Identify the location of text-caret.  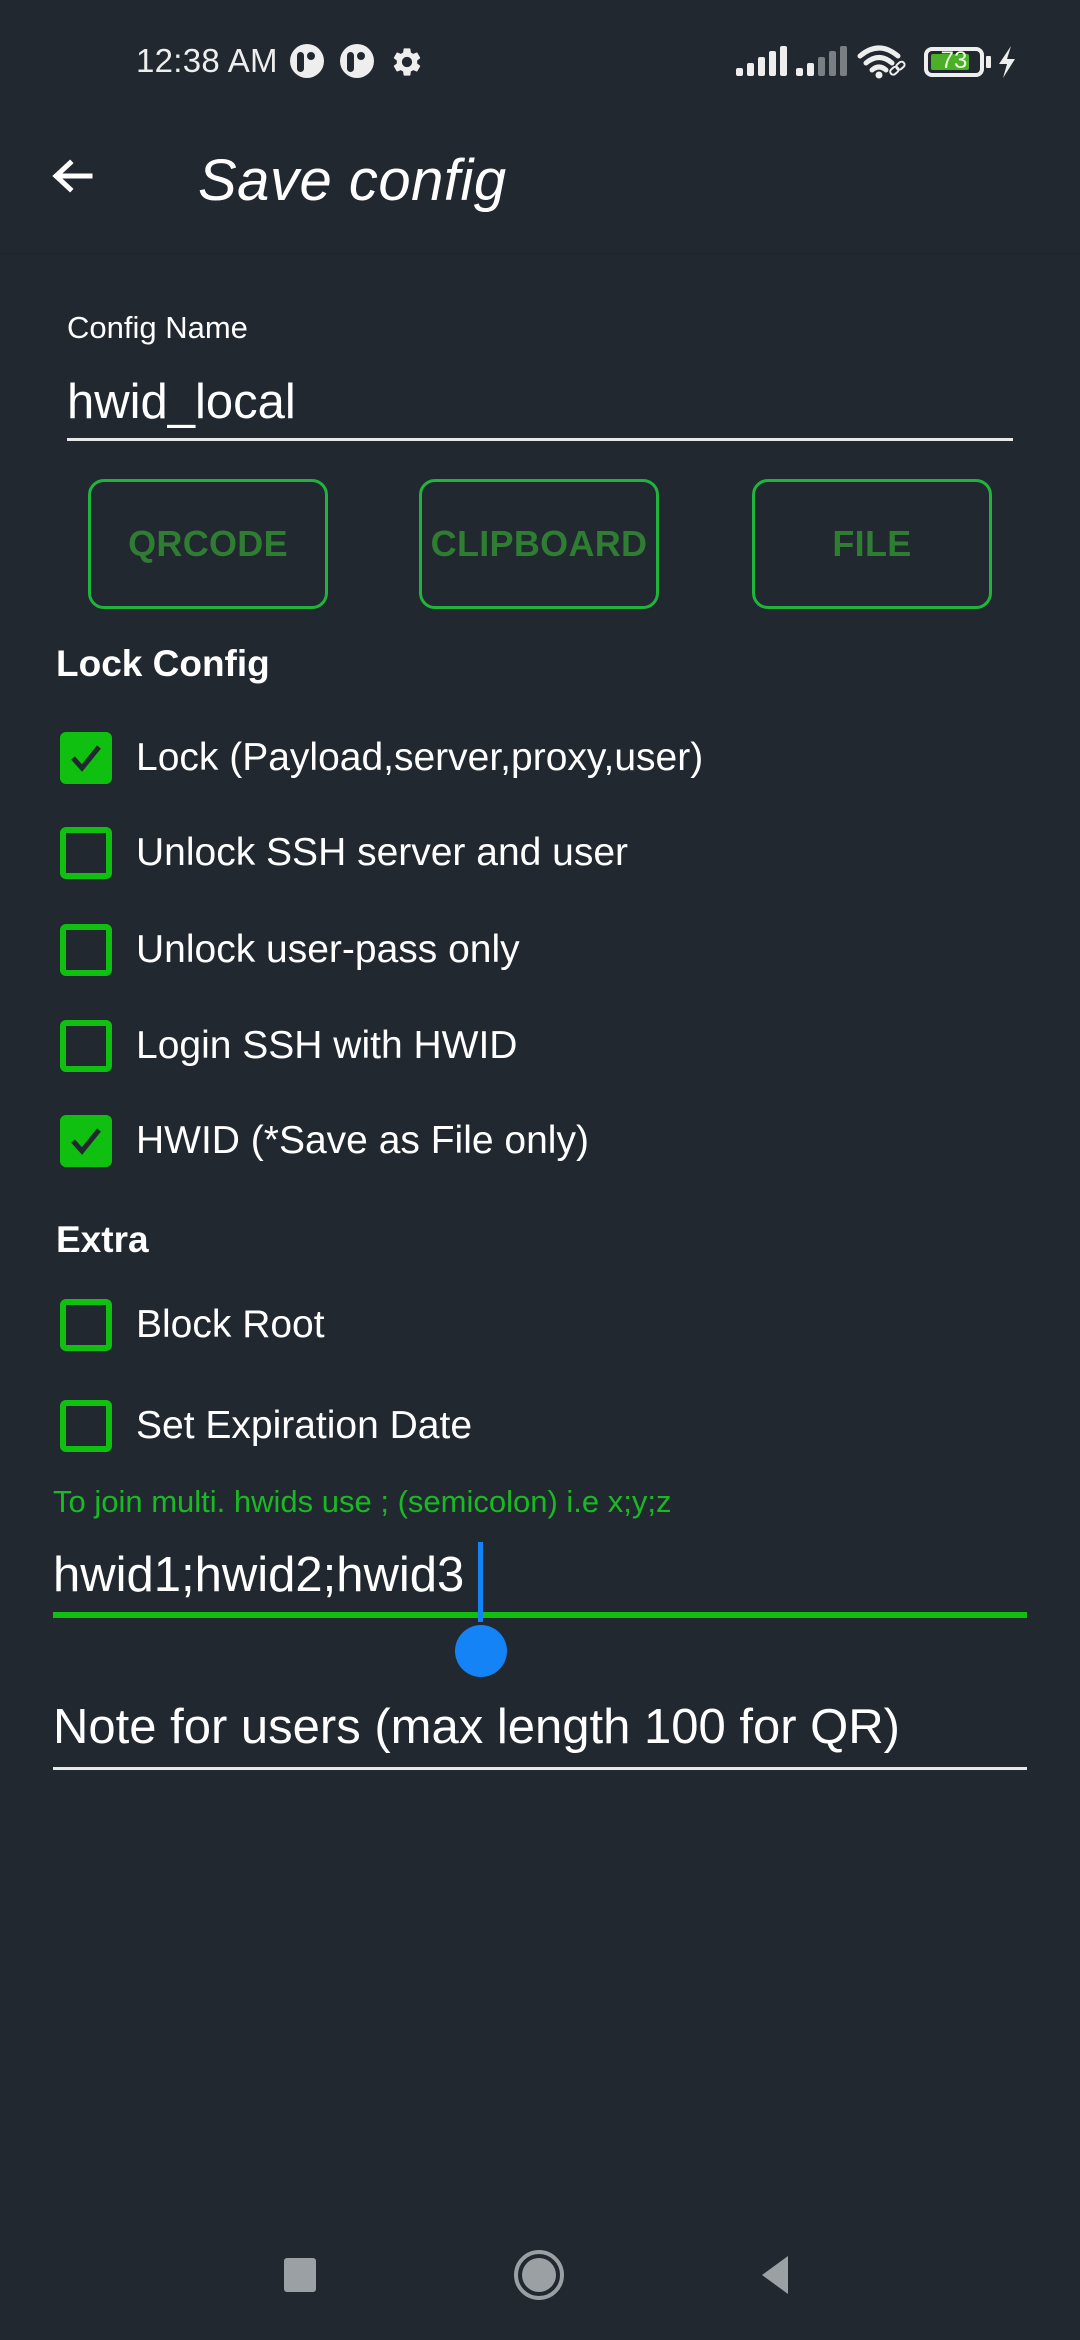
(480, 1582).